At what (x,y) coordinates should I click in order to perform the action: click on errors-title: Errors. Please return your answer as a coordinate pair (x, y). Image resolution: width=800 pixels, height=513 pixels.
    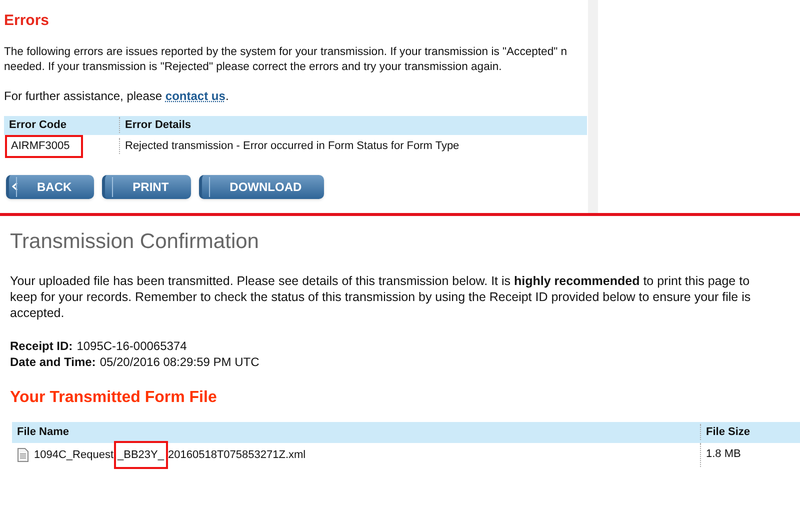
    Looking at the image, I should click on (27, 21).